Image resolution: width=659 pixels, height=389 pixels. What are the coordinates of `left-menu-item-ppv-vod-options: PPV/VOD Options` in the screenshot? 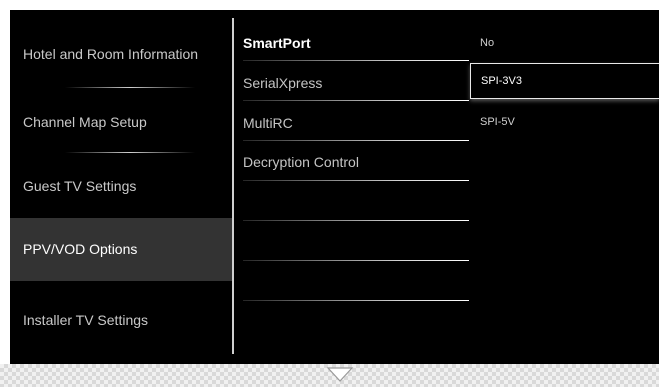 It's located at (121, 249).